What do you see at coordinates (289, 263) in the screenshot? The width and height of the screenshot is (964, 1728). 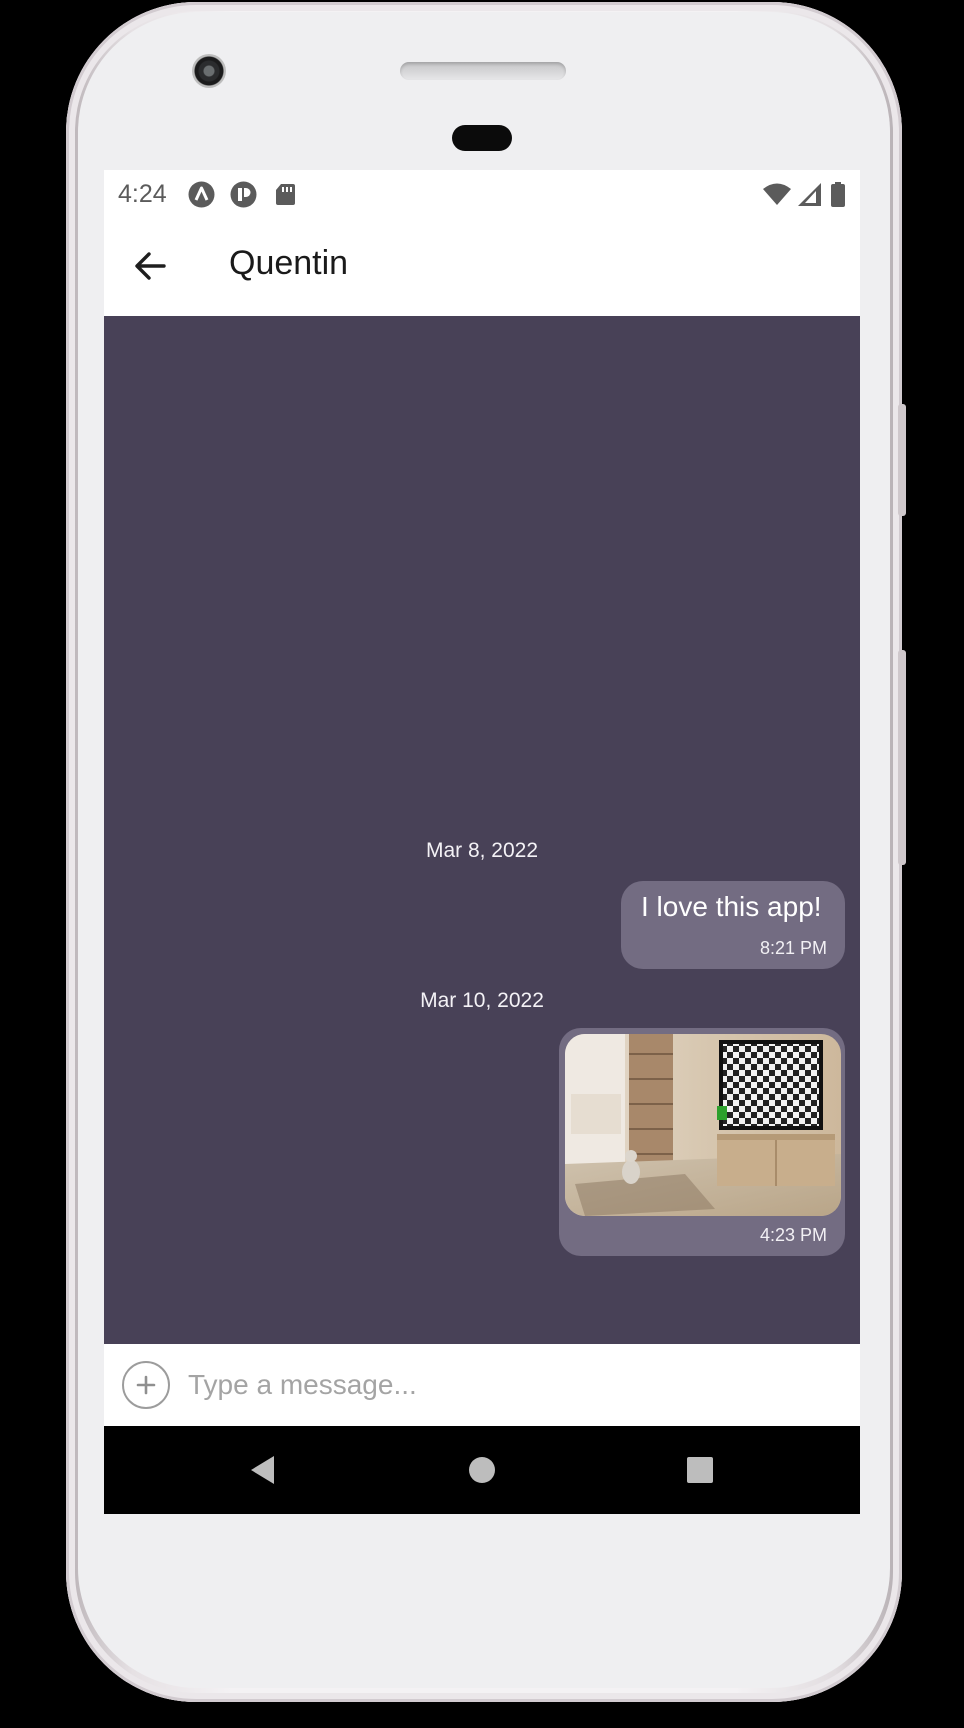 I see `chat-partner-name: Quentin` at bounding box center [289, 263].